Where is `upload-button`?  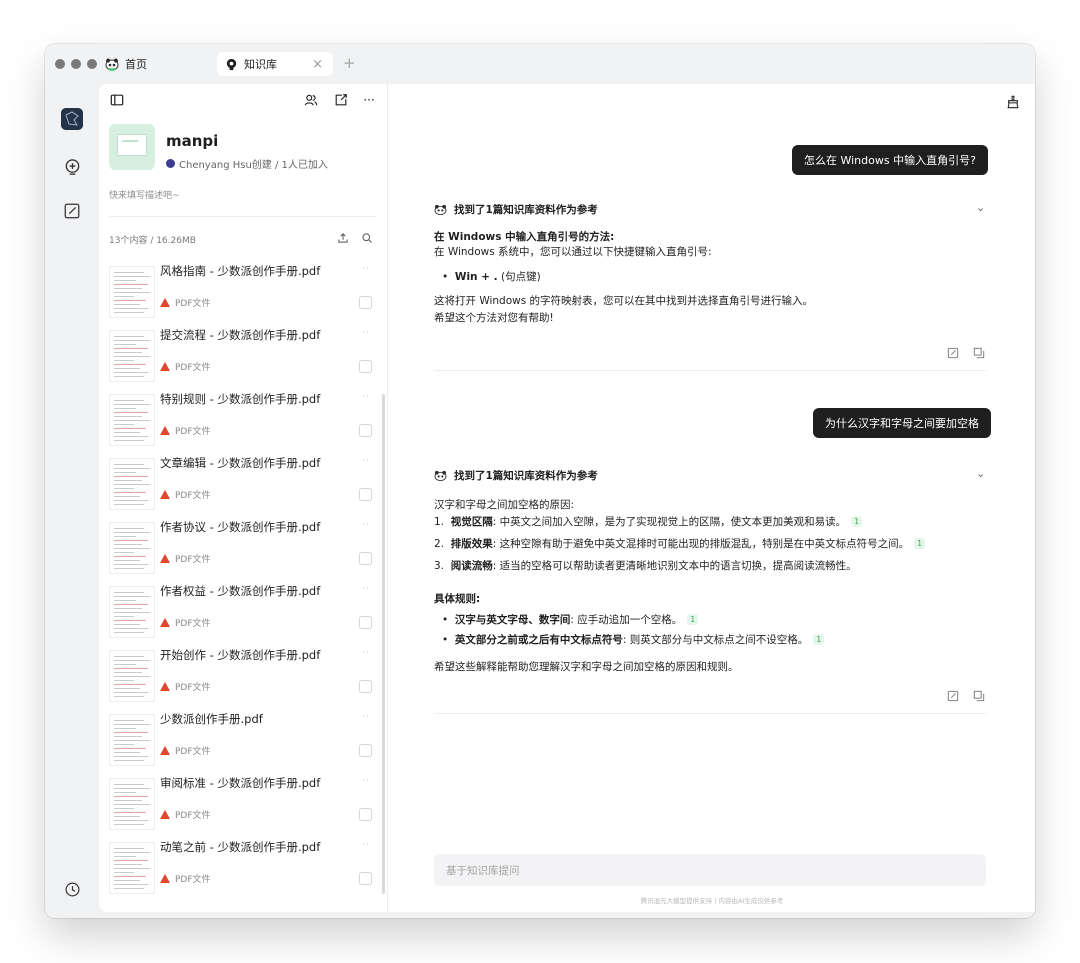
upload-button is located at coordinates (343, 238).